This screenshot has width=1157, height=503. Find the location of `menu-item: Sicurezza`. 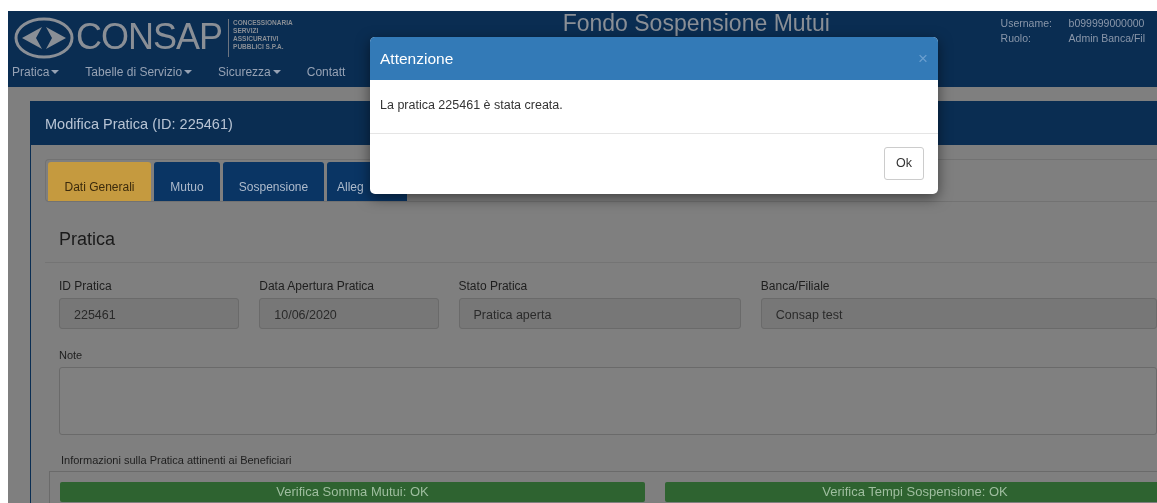

menu-item: Sicurezza is located at coordinates (249, 72).